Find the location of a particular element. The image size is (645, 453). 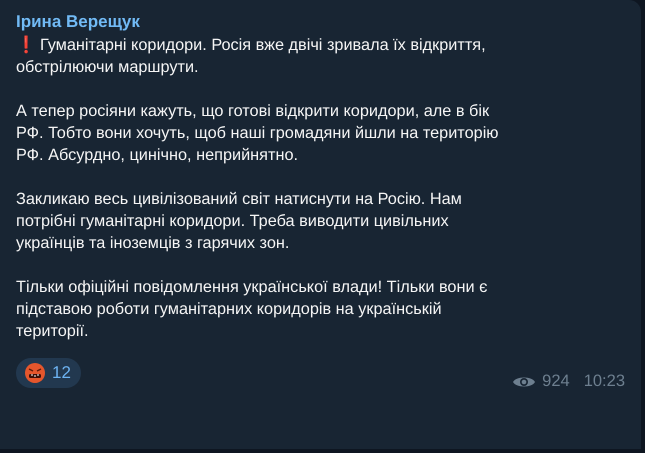

message-paragraph: Закликаю весь цивілізований світ натиснути на Росію. Нам потрібні гуманітарні коридори. Треба виводити цивільних українців та іноземців з гарячих зон. is located at coordinates (239, 221).